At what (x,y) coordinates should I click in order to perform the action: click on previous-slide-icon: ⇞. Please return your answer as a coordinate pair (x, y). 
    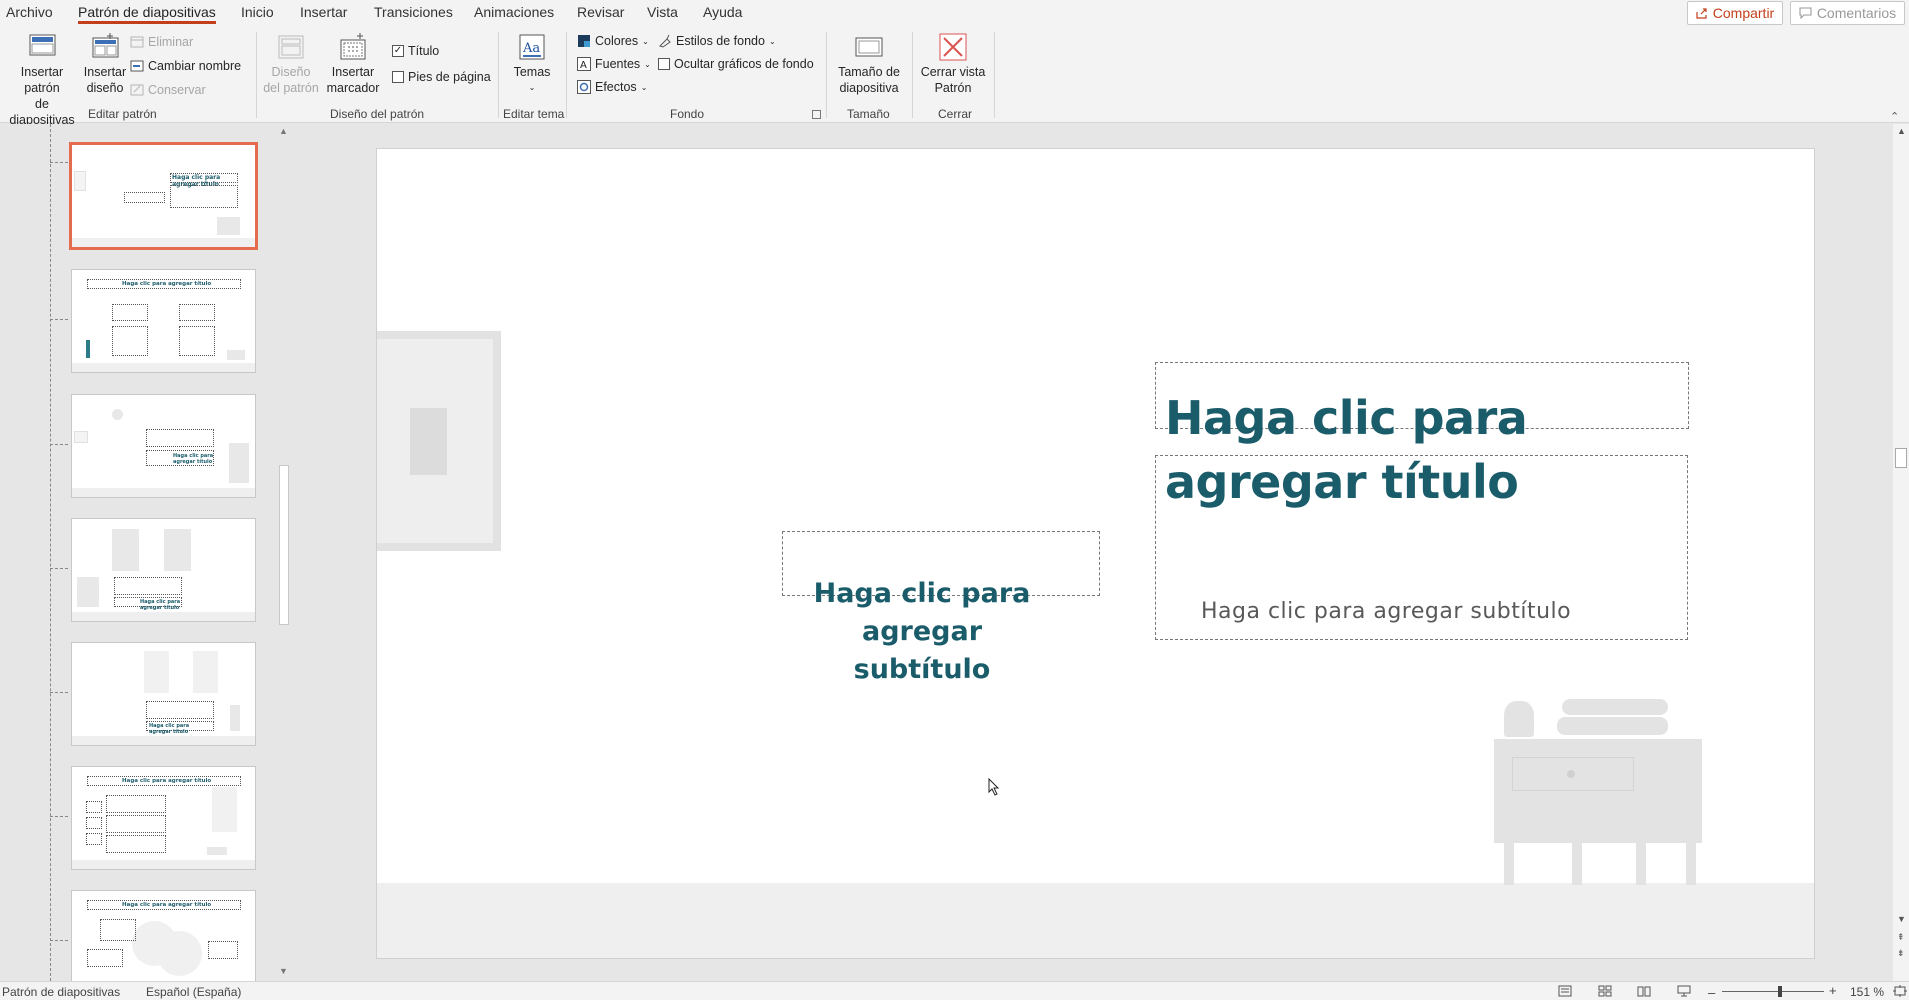
    Looking at the image, I should click on (1901, 937).